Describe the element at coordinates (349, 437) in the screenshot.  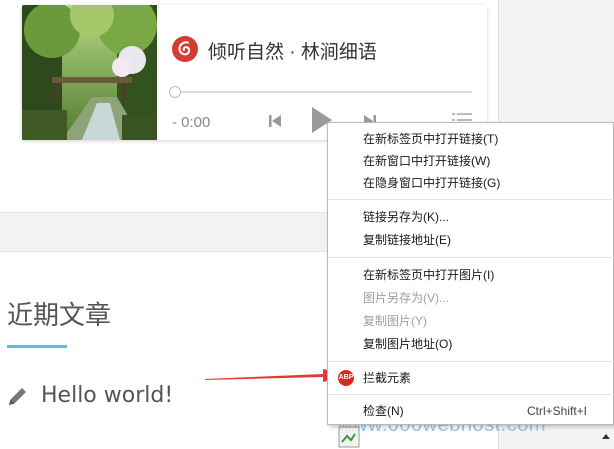
I see `broken-image-icon` at that location.